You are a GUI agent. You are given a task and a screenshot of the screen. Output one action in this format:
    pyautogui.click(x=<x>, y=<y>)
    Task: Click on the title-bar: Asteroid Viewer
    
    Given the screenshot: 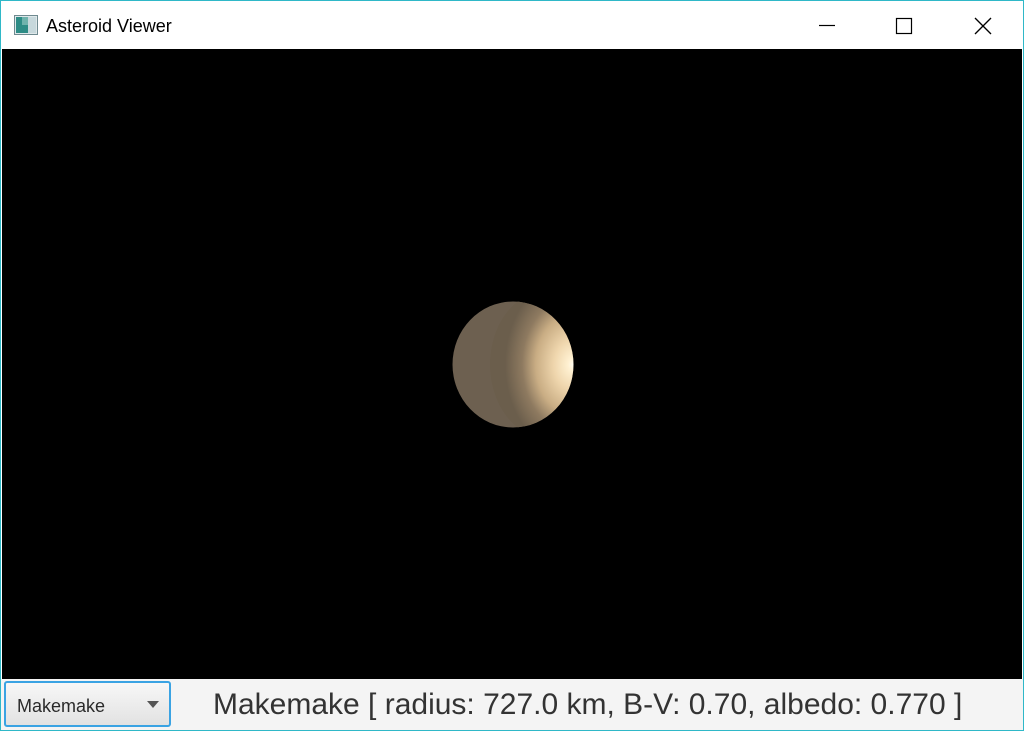 What is the action you would take?
    pyautogui.click(x=512, y=25)
    